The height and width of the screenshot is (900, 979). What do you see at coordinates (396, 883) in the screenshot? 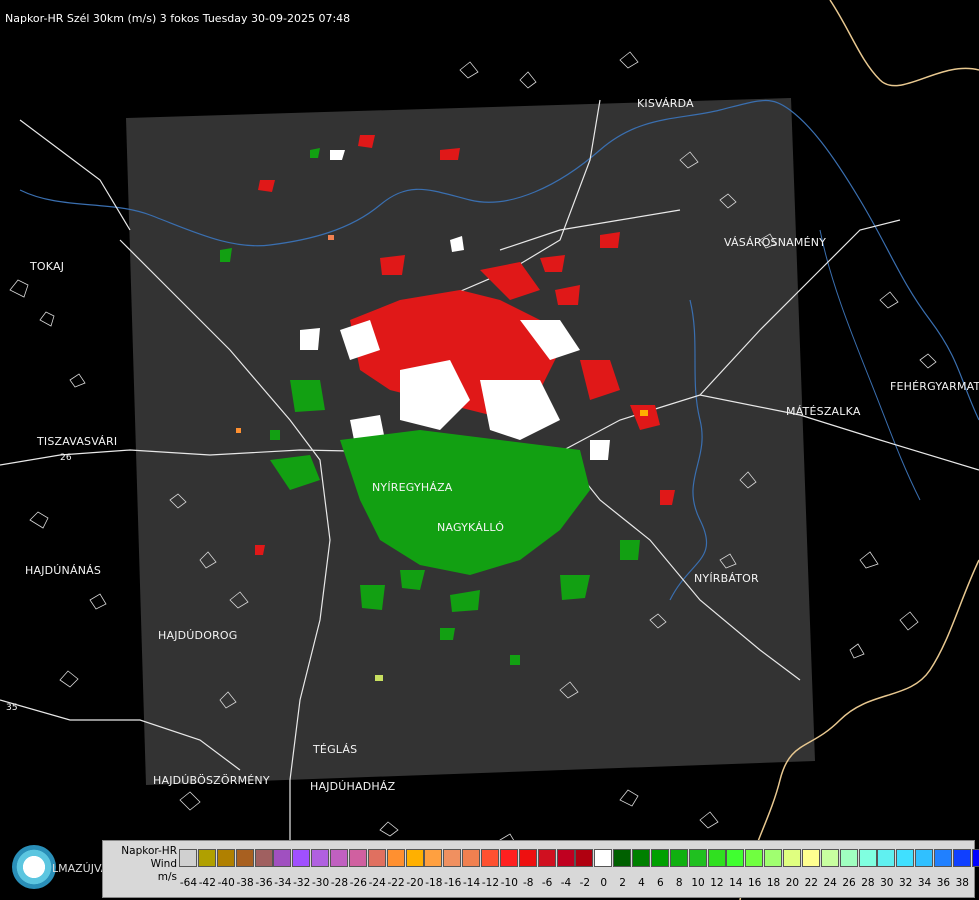
I see `legend-tick: -22` at bounding box center [396, 883].